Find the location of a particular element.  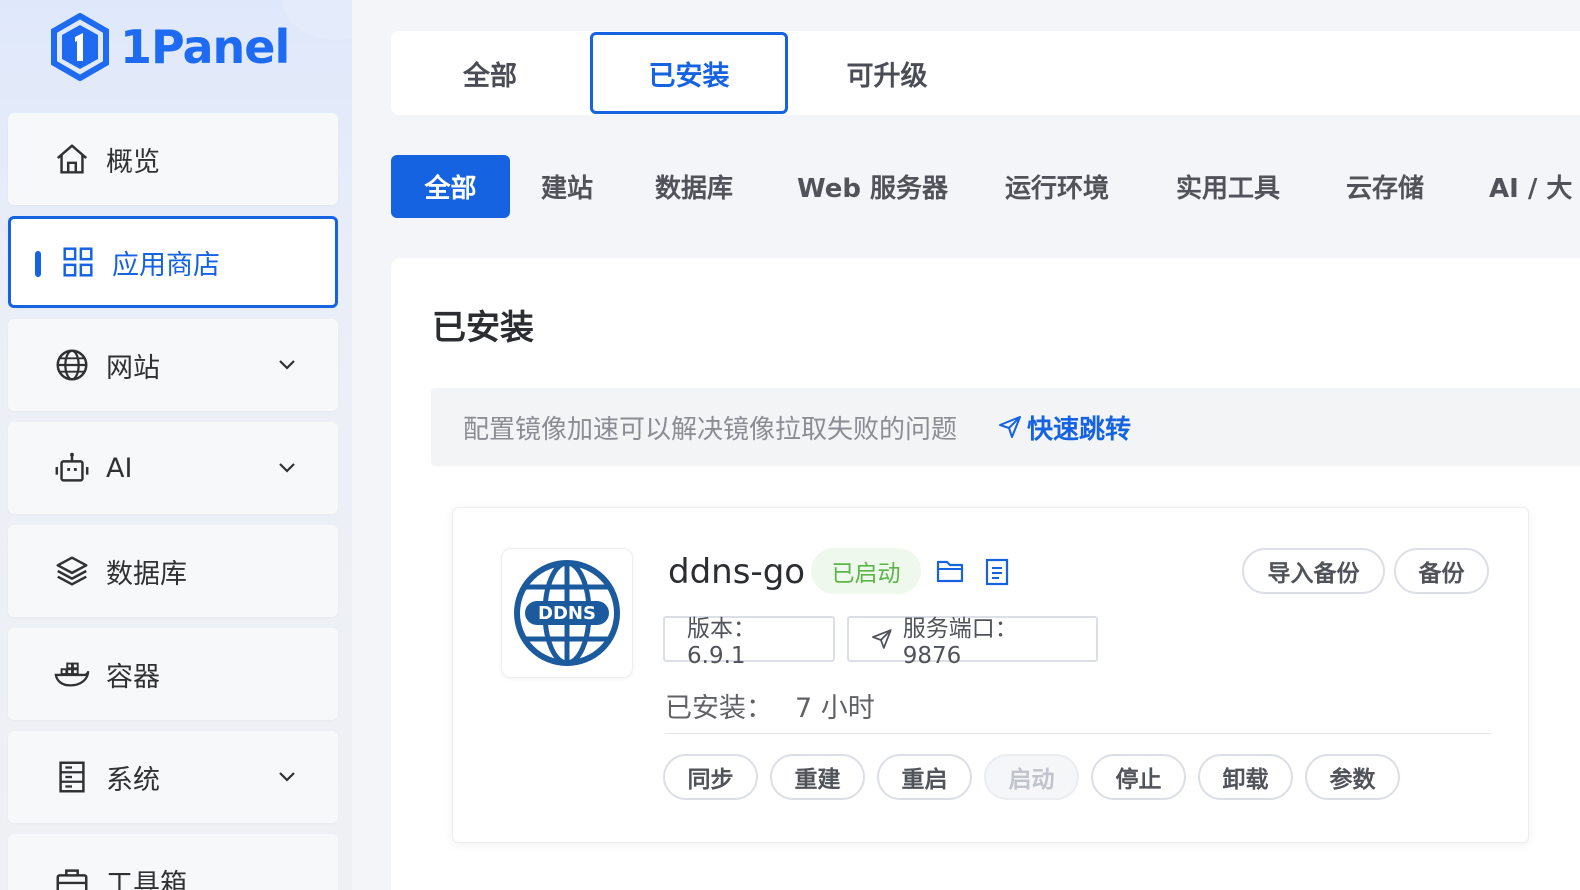

sidebar-item-container: 容器 is located at coordinates (173, 674).